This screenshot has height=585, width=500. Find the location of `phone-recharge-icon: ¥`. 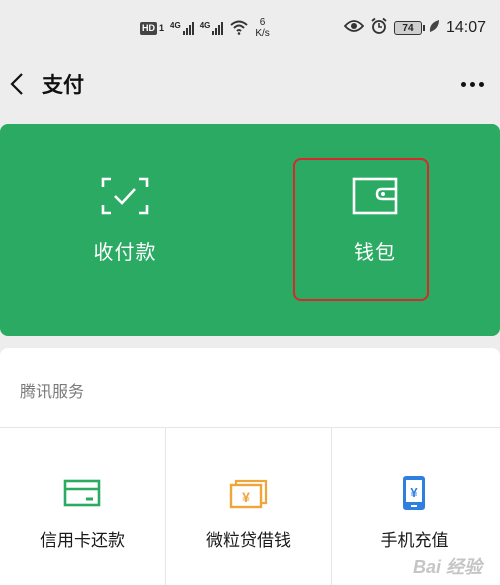

phone-recharge-icon: ¥ is located at coordinates (414, 493).